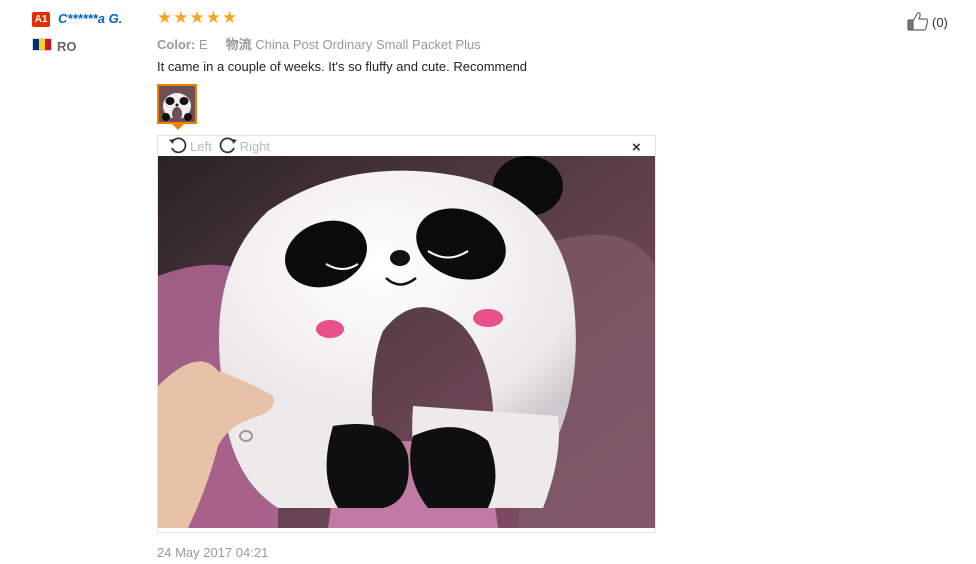 Image resolution: width=976 pixels, height=564 pixels. I want to click on rotate-right-button: Right, so click(244, 146).